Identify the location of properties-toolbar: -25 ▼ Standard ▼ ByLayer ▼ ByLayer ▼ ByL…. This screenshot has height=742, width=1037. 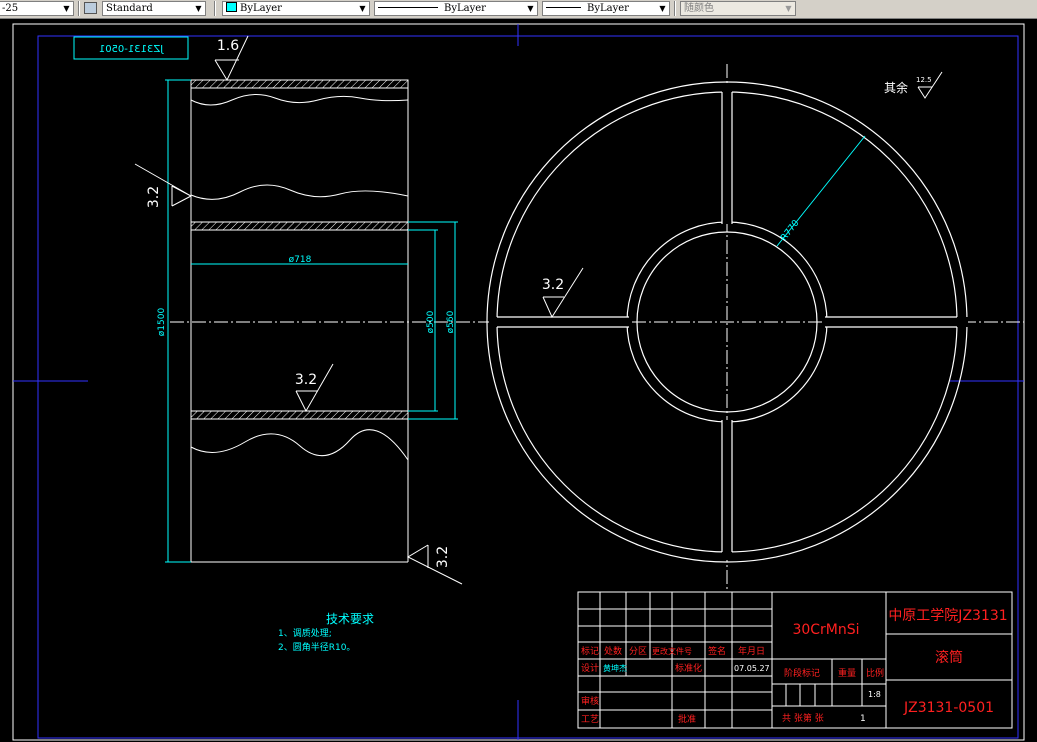
(518, 9).